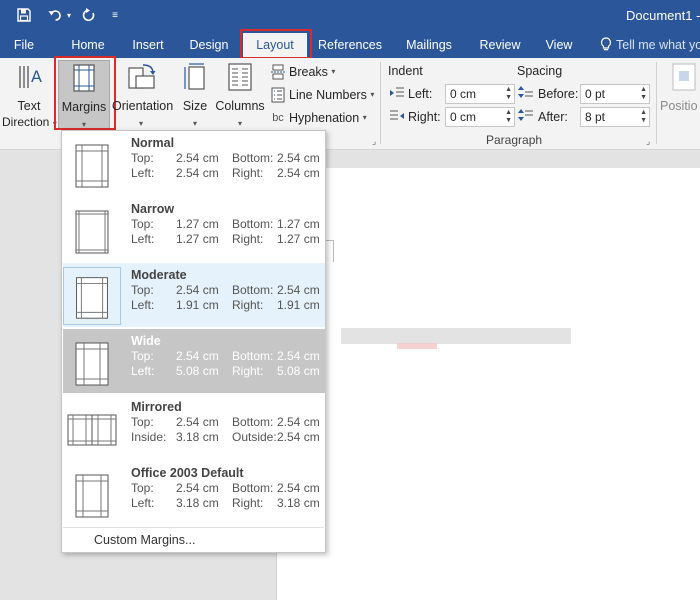  I want to click on spacing-before-input: 0 pt ▲ ▼, so click(615, 94).